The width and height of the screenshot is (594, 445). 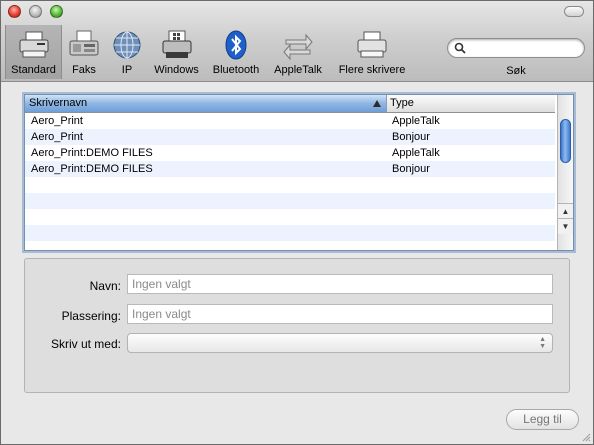 I want to click on search-input, so click(x=524, y=48).